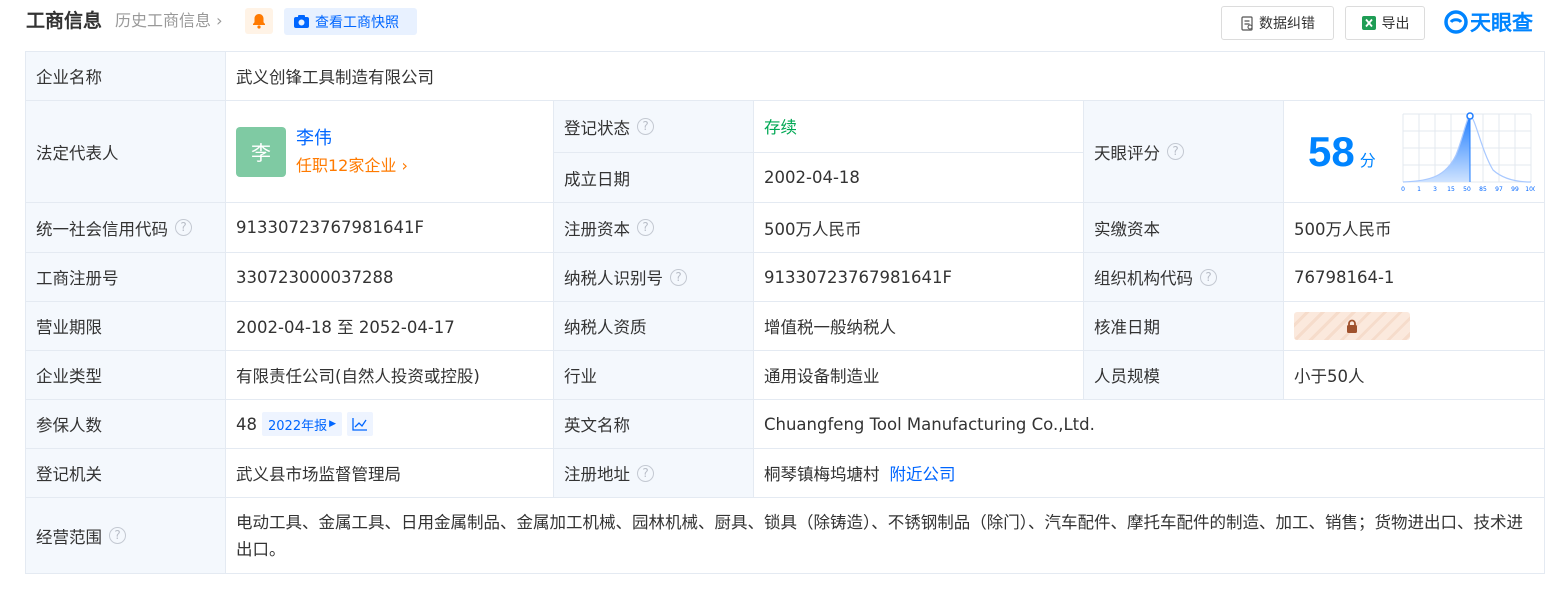 This screenshot has width=1551, height=597. Describe the element at coordinates (1419, 189) in the screenshot. I see `score-tick: 1` at that location.